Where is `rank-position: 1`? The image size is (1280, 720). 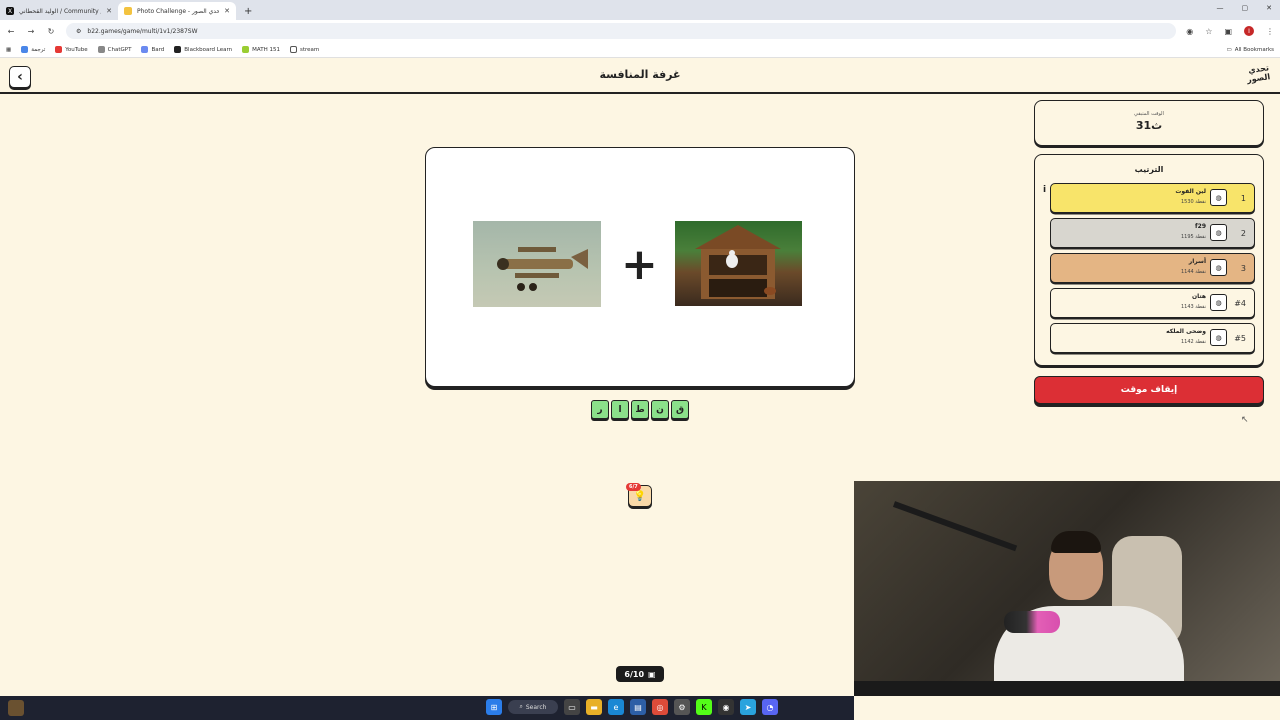
rank-position: 1 is located at coordinates (1243, 198).